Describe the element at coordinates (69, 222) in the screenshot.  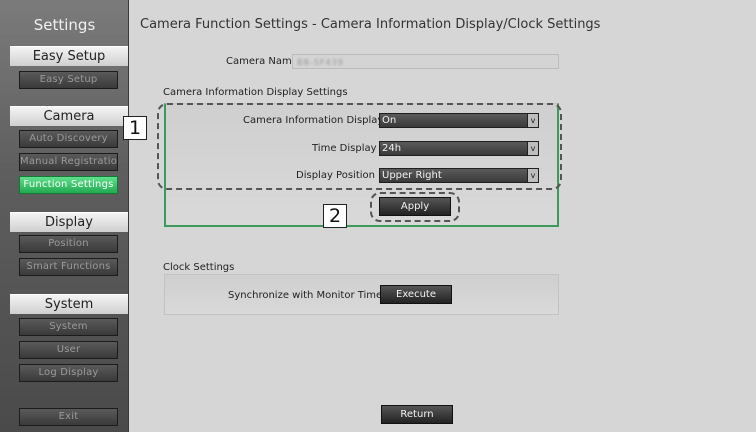
I see `sidebar-section-display: Display` at that location.